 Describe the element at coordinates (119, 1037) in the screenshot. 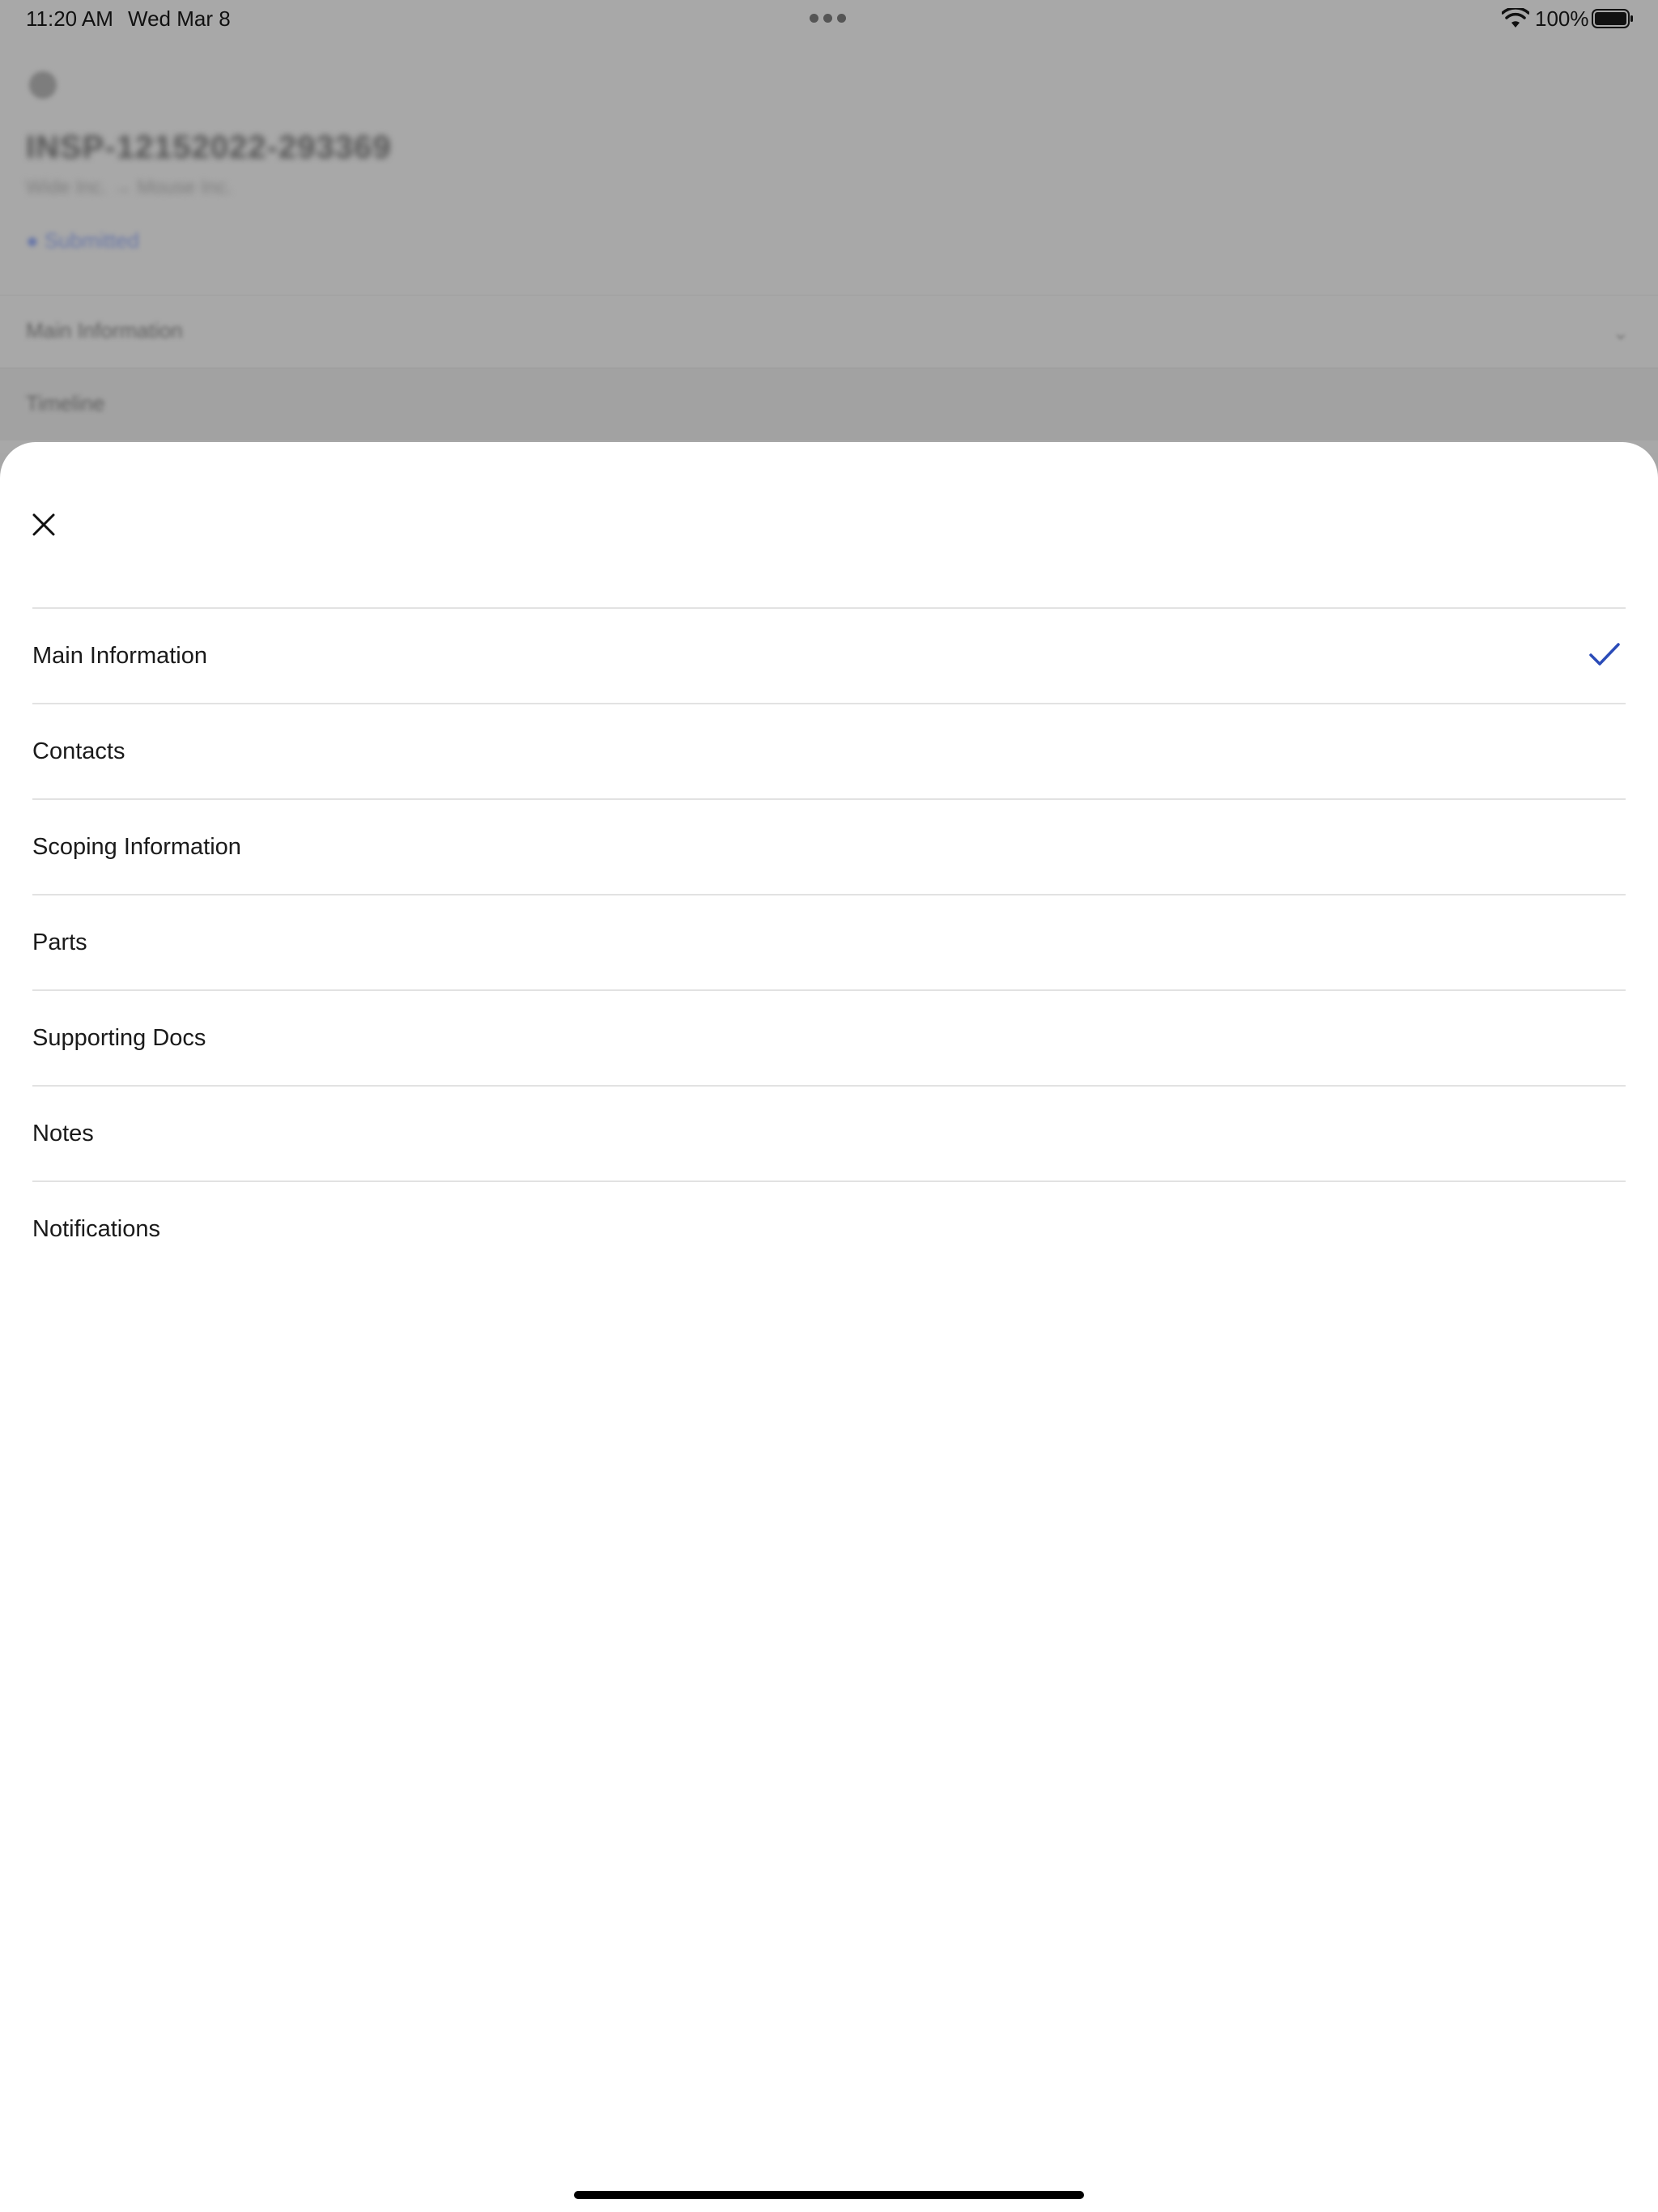

I see `section-item-label: Supporting Docs` at that location.